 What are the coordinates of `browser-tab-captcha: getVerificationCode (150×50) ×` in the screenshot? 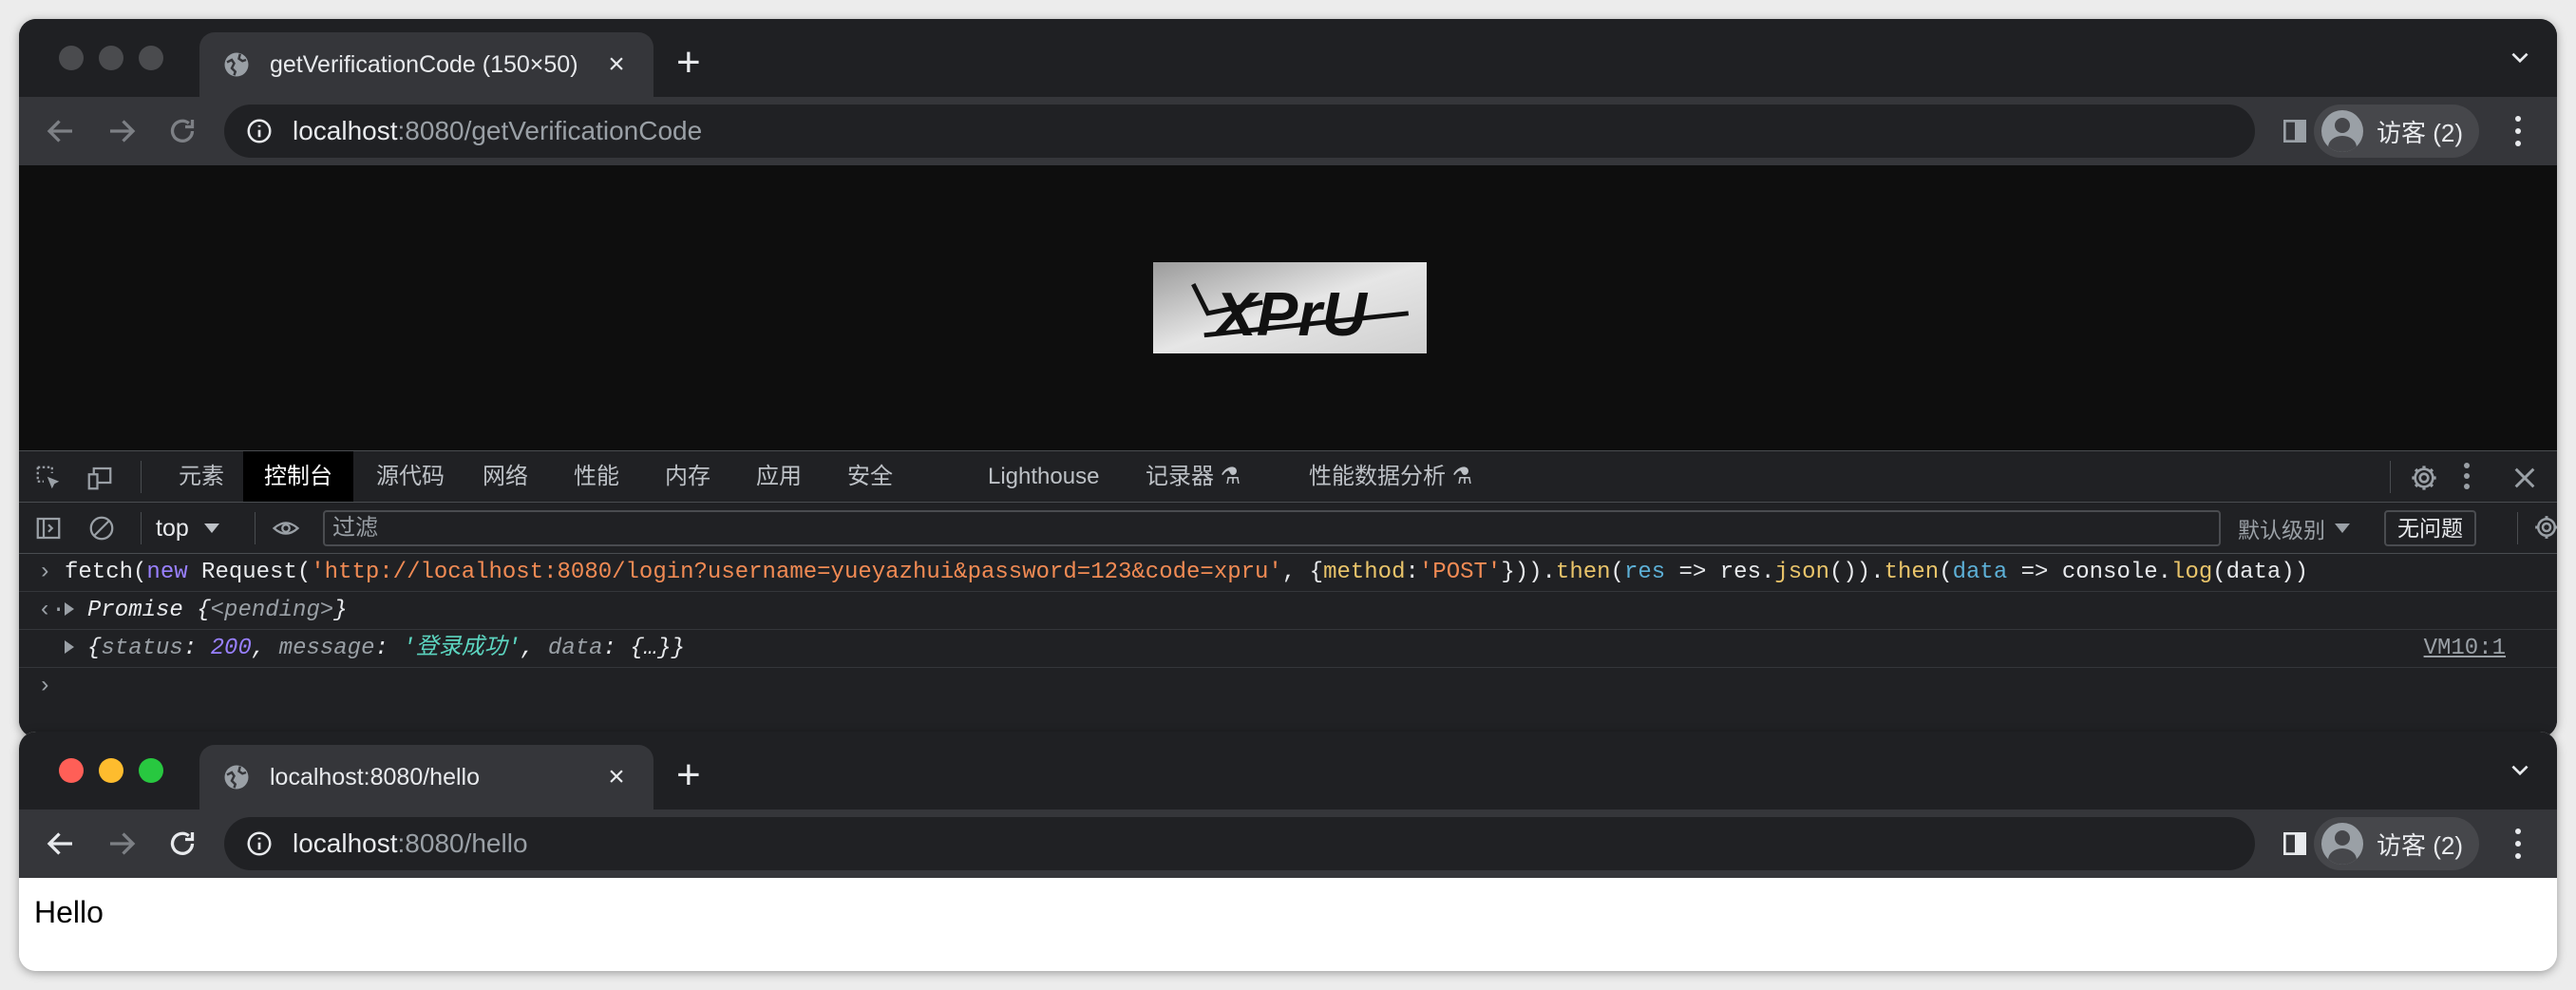 It's located at (426, 64).